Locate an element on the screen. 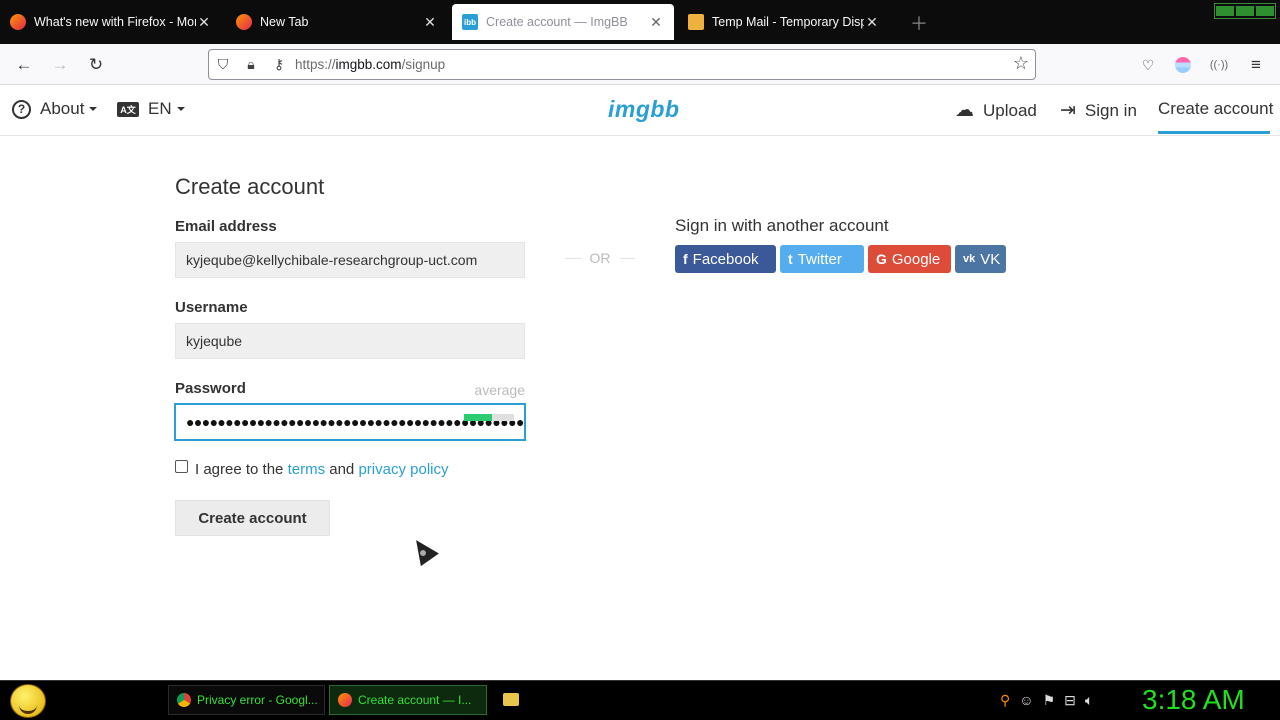 This screenshot has width=1280, height=720. tab-new-tab: New Tab ✕ is located at coordinates (337, 22).